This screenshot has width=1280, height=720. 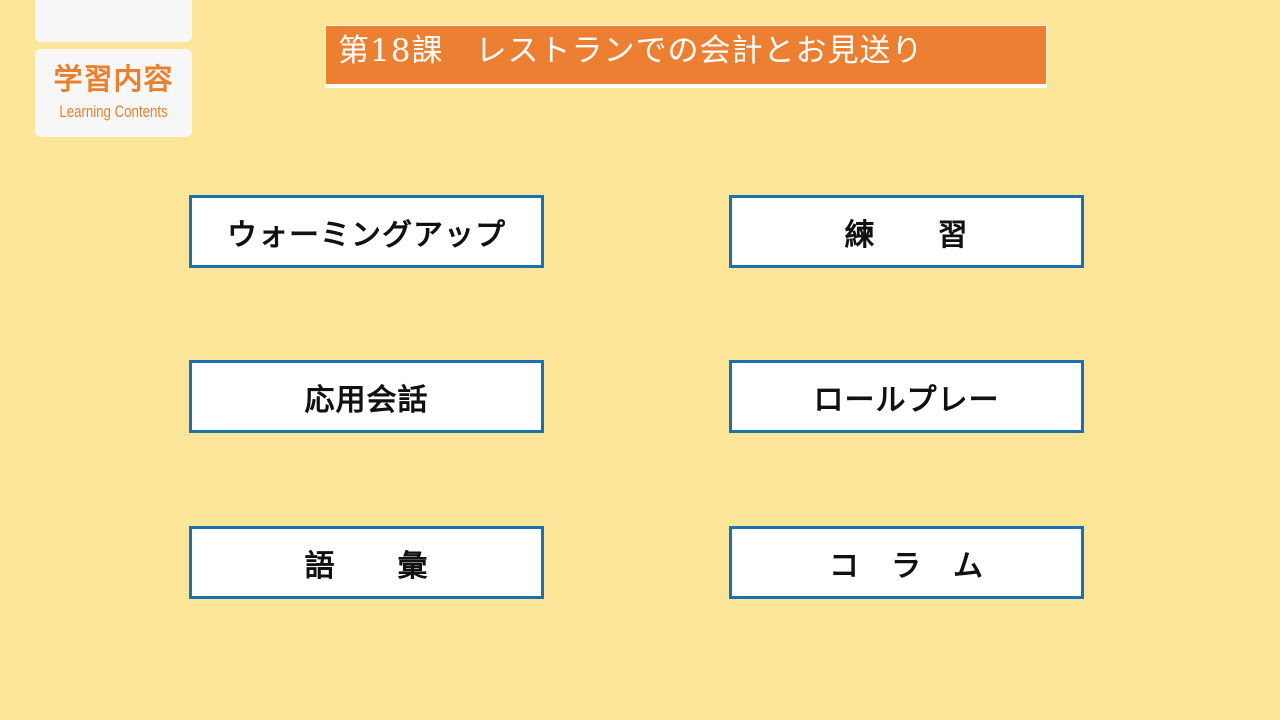 What do you see at coordinates (113, 21) in the screenshot?
I see `sidebar-top-card` at bounding box center [113, 21].